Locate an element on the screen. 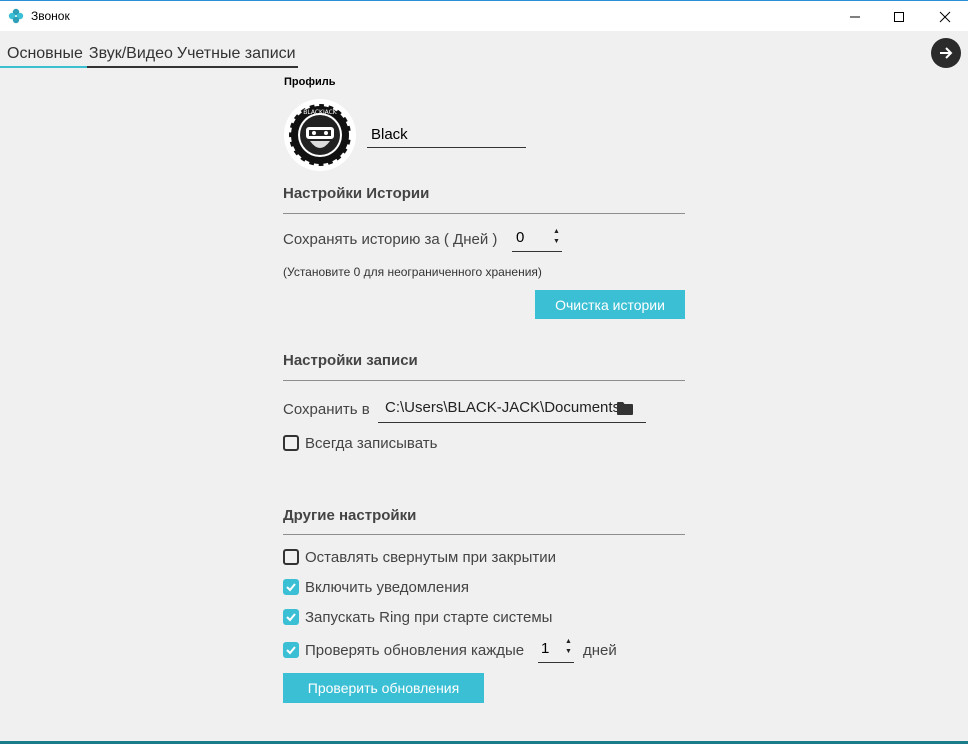  maximize-icon is located at coordinates (899, 16).